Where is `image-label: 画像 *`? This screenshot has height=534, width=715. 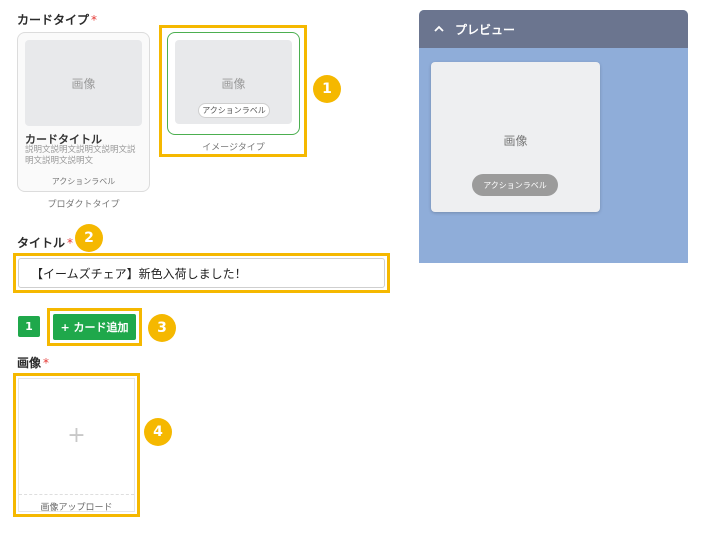 image-label: 画像 * is located at coordinates (33, 362).